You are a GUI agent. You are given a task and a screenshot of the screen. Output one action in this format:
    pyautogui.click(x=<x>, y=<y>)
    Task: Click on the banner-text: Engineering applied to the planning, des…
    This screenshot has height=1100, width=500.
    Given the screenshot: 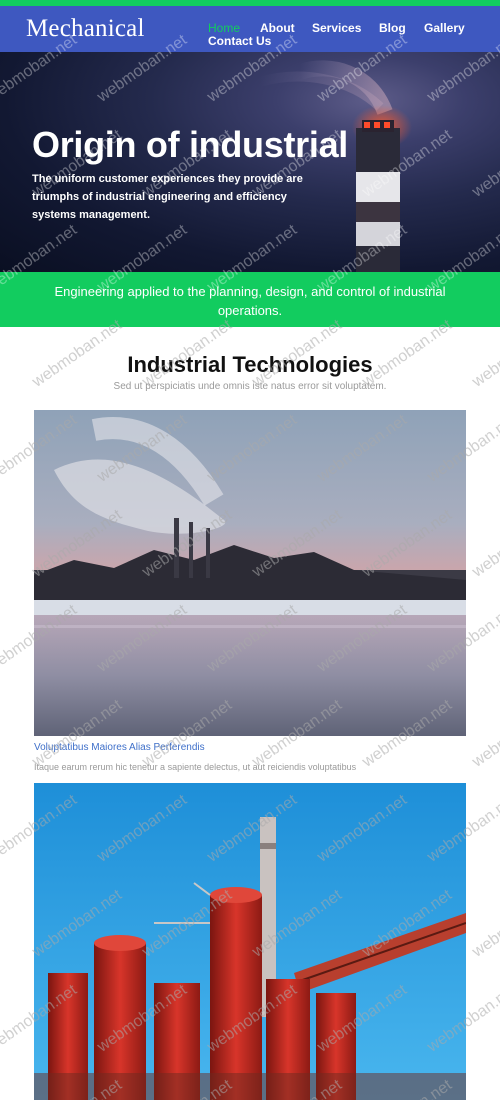 What is the action you would take?
    pyautogui.click(x=250, y=301)
    